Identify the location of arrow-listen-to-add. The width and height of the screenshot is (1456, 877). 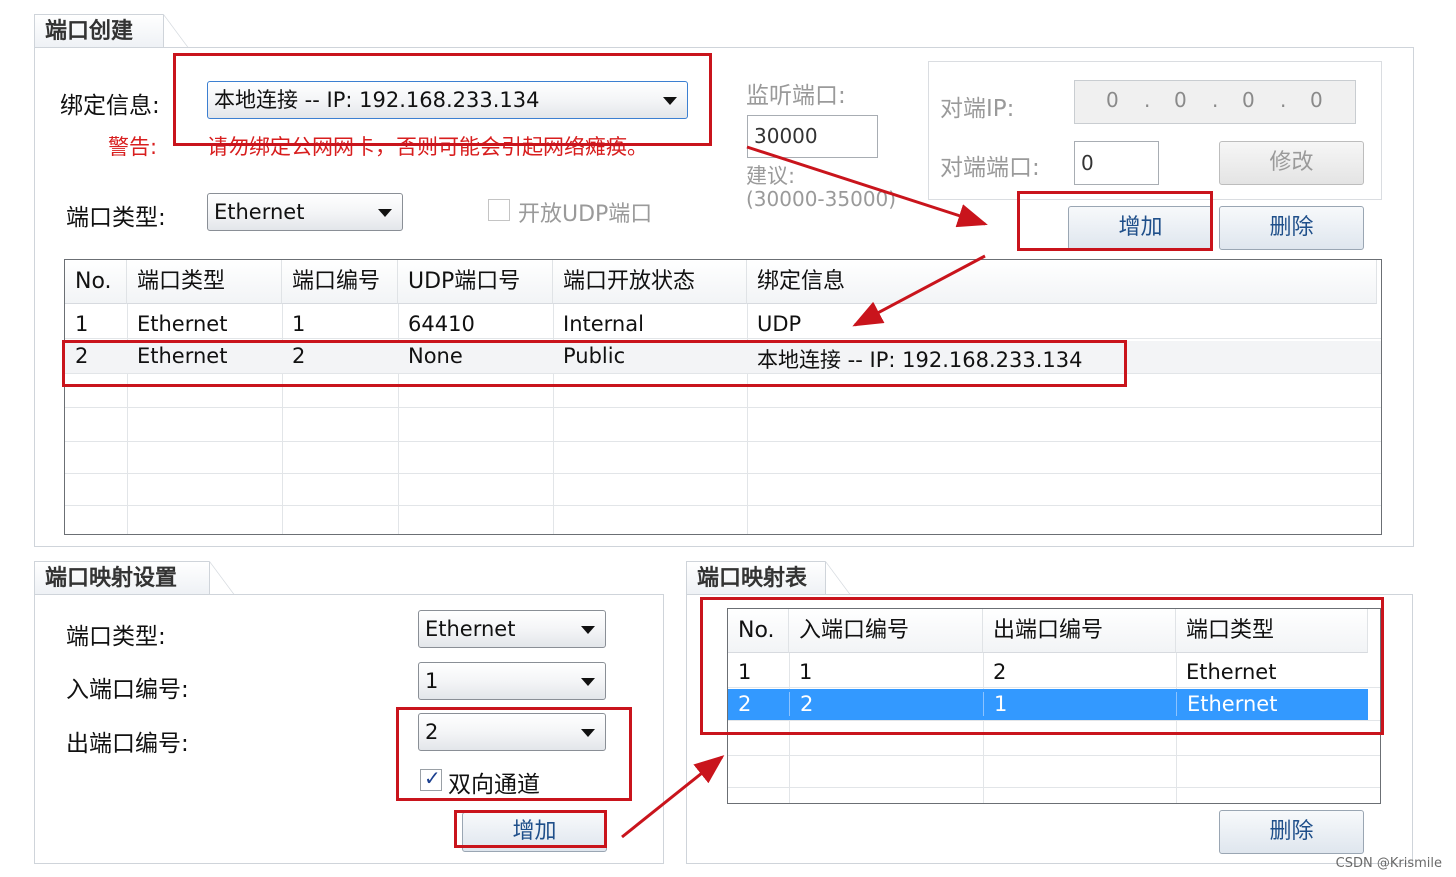
(867, 186).